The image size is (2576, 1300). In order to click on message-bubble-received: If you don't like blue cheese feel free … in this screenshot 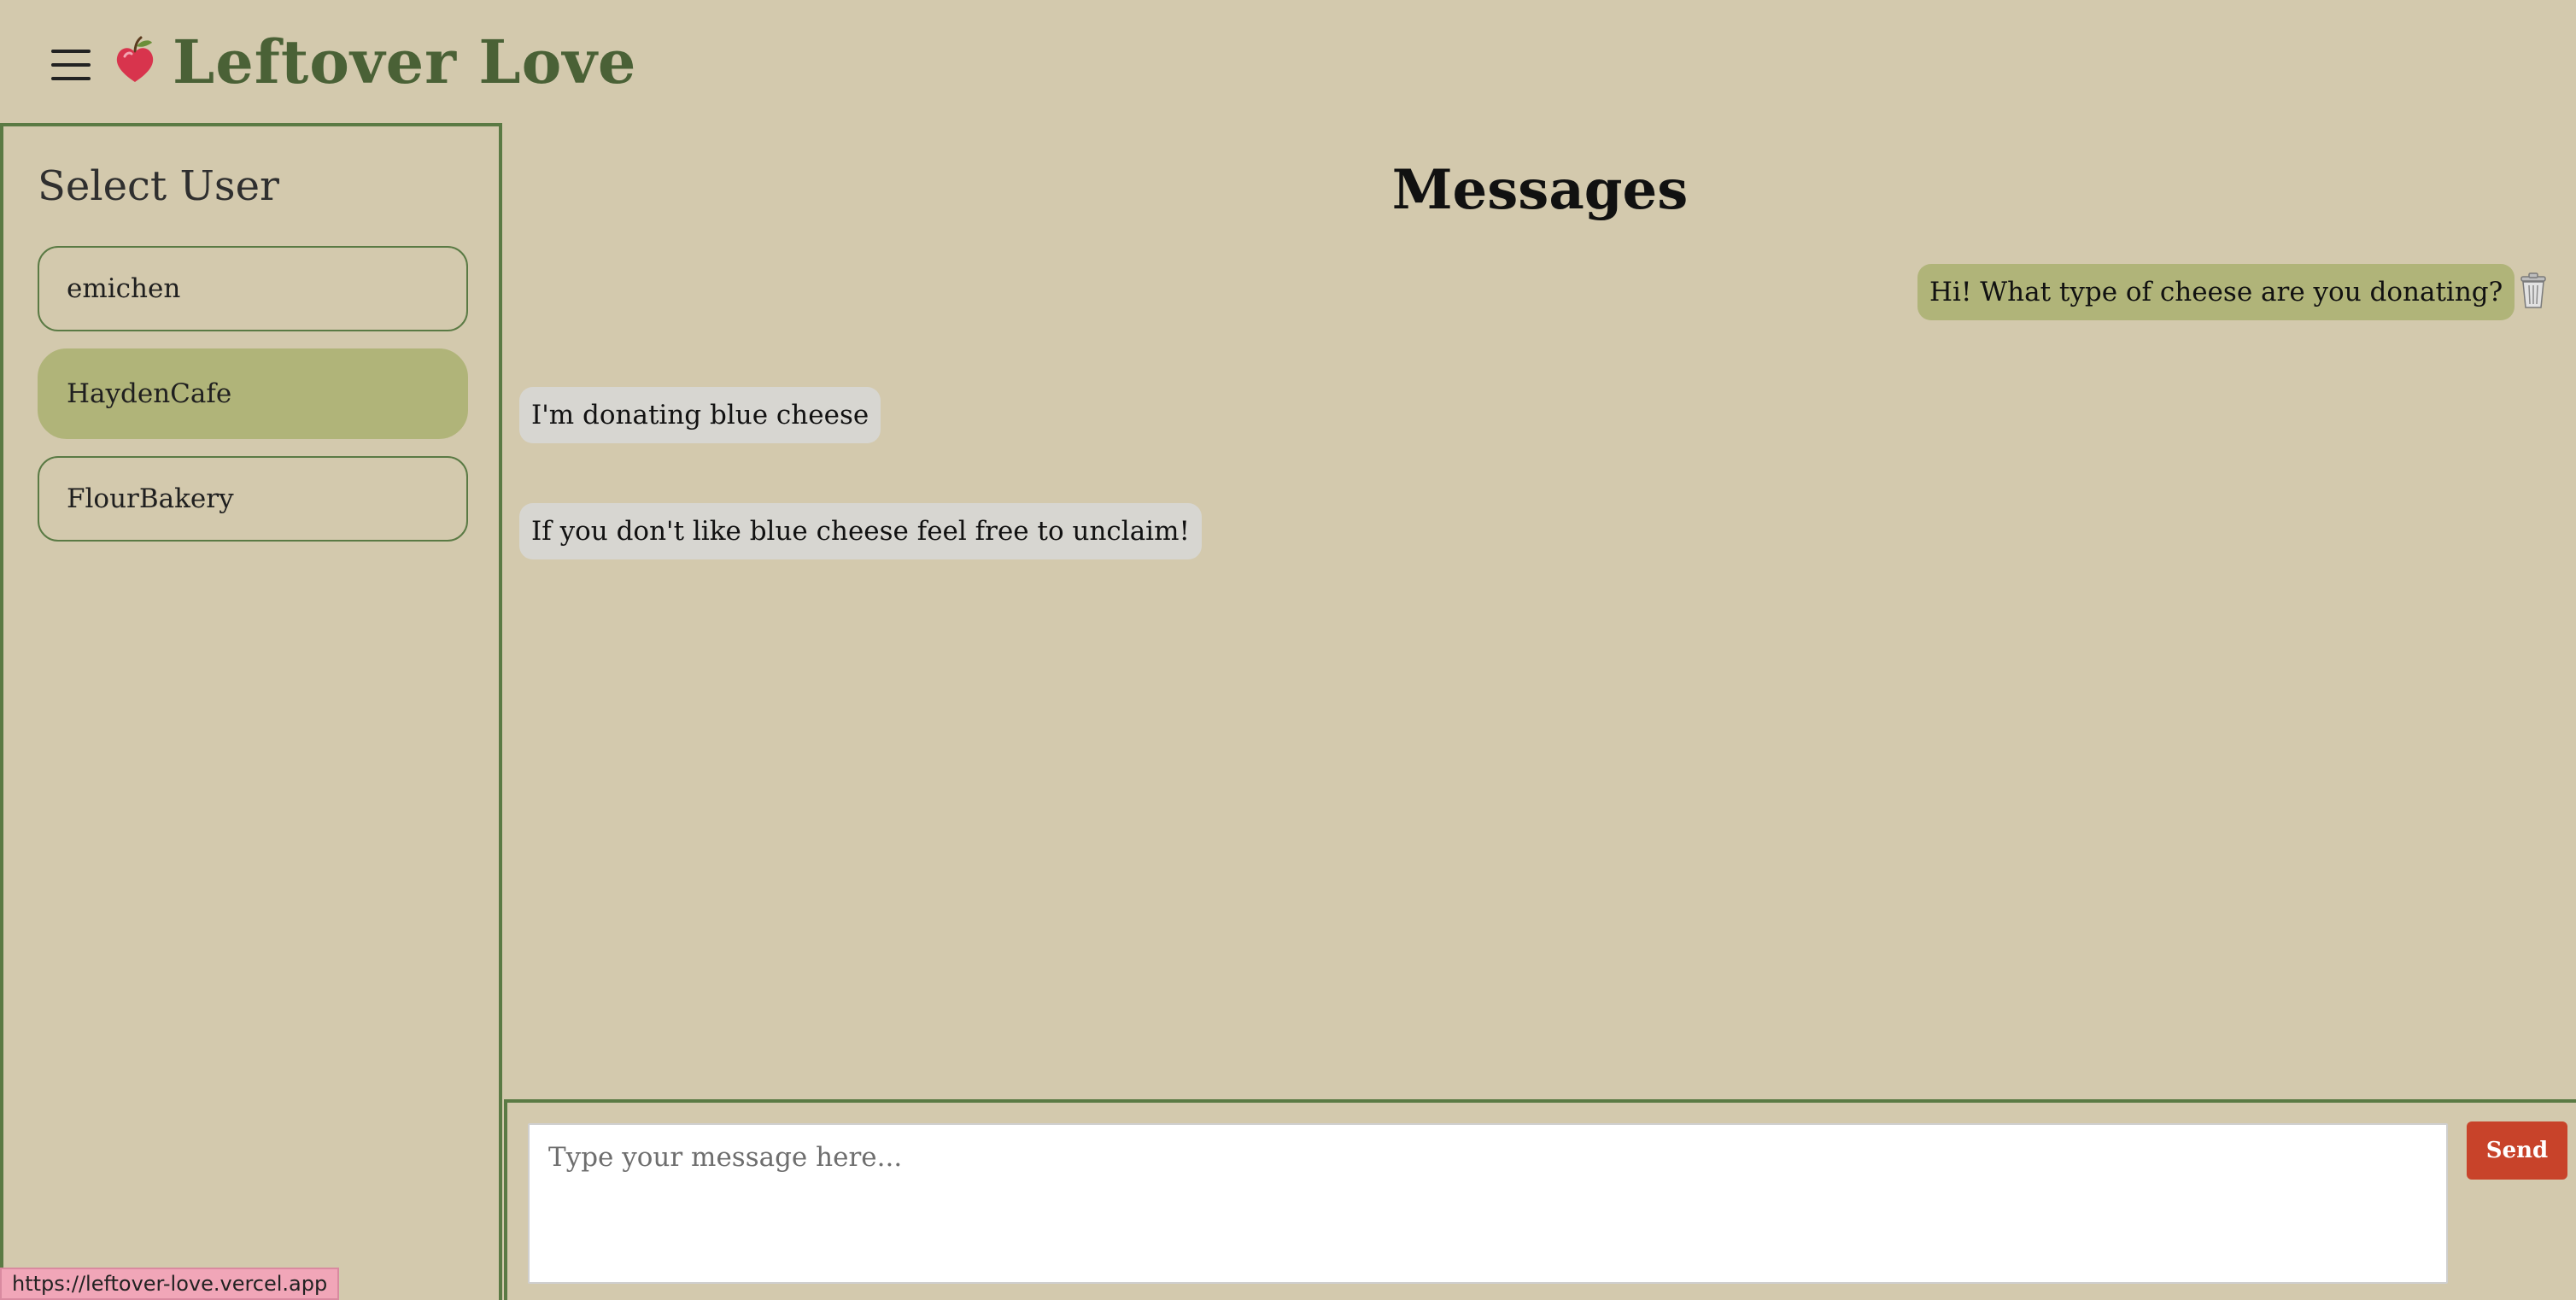, I will do `click(860, 531)`.